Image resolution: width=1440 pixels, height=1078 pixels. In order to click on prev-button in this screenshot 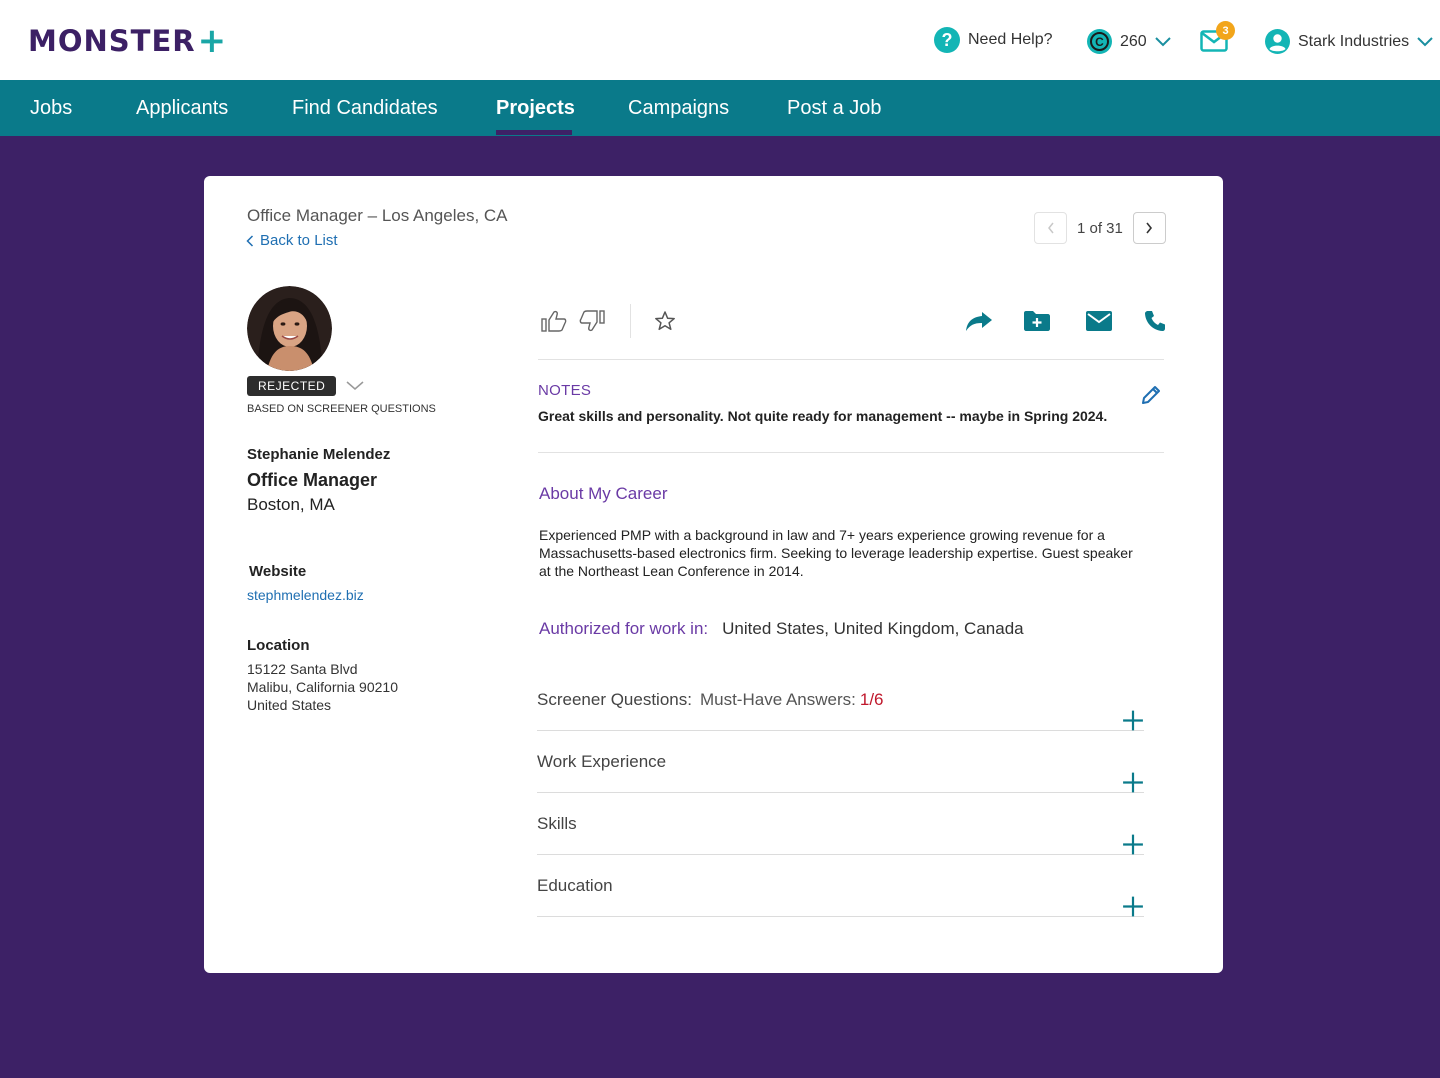, I will do `click(1050, 228)`.